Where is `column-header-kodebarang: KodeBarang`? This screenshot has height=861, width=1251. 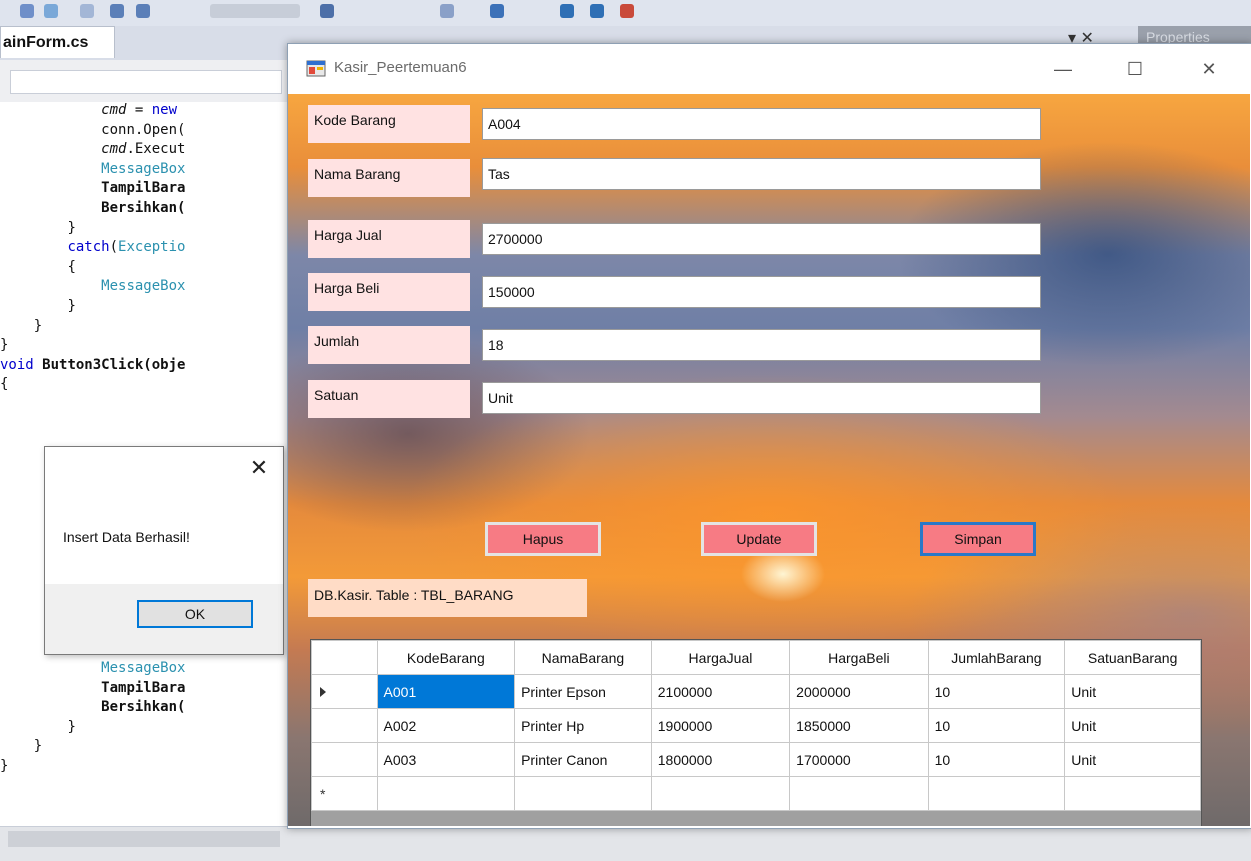
column-header-kodebarang: KodeBarang is located at coordinates (446, 657).